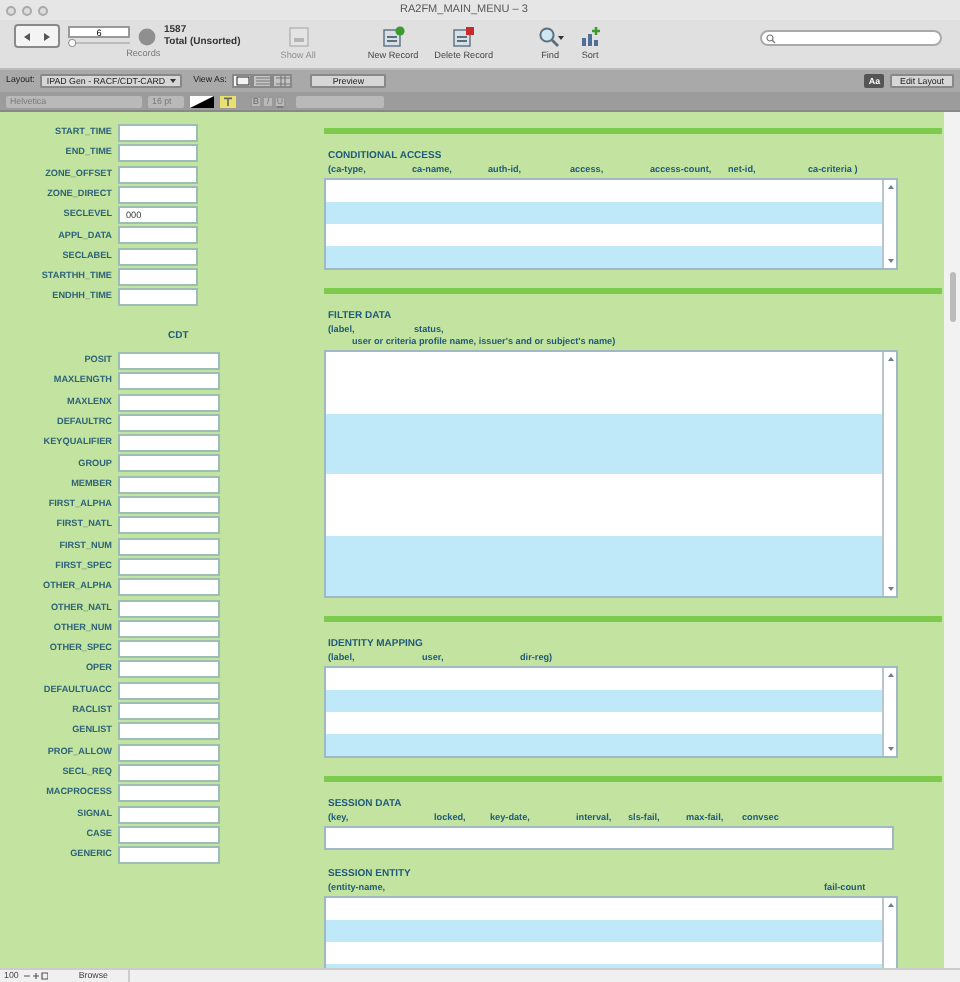 The image size is (960, 982). I want to click on search-field, so click(851, 38).